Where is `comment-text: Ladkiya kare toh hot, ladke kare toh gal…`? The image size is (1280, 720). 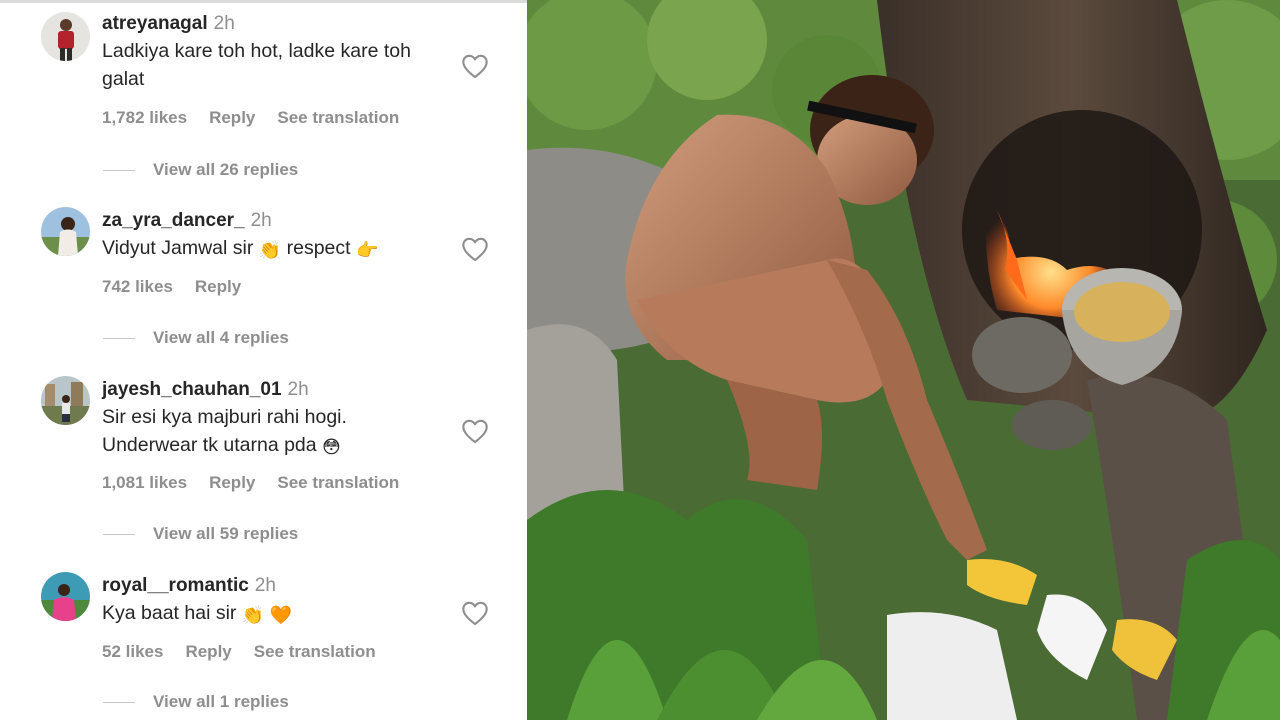 comment-text: Ladkiya kare toh hot, ladke kare toh gal… is located at coordinates (256, 65).